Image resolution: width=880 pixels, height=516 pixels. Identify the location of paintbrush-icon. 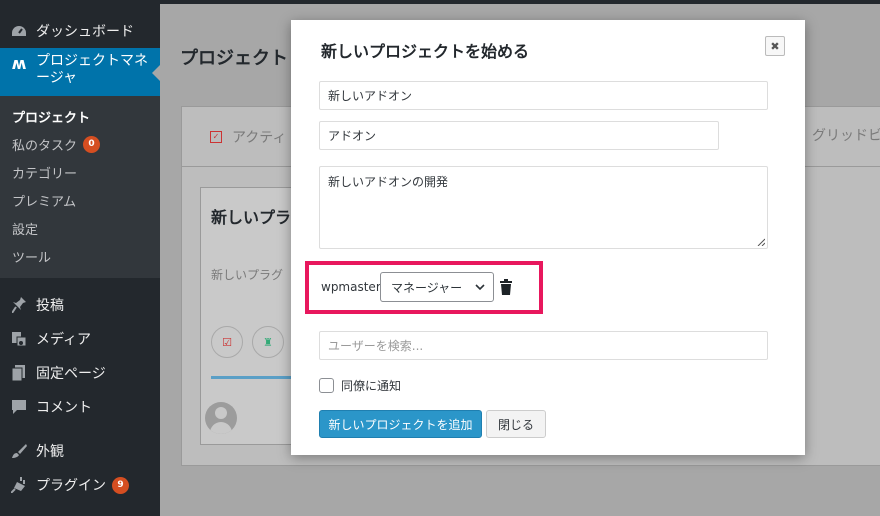
(19, 451).